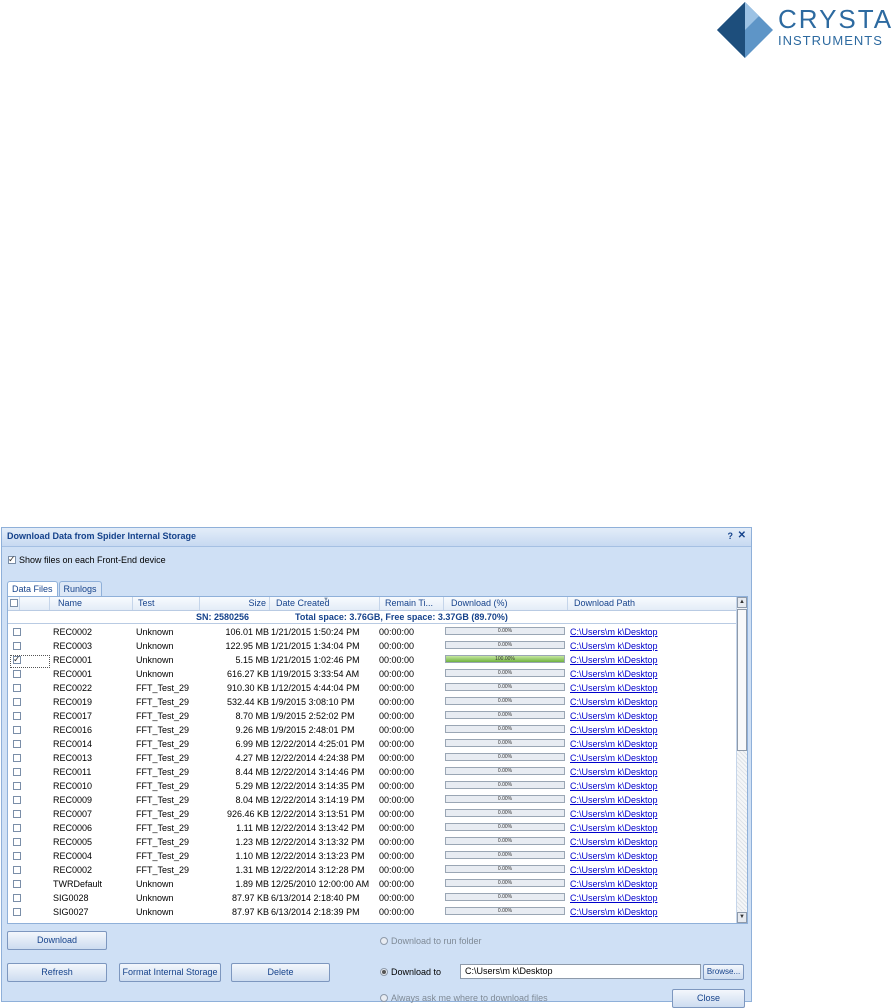  What do you see at coordinates (384, 941) in the screenshot?
I see `run-folder-radio` at bounding box center [384, 941].